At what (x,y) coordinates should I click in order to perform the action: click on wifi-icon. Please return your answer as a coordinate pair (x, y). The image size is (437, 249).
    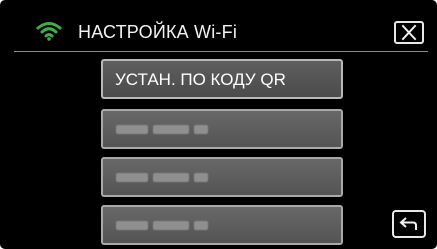
    Looking at the image, I should click on (49, 31).